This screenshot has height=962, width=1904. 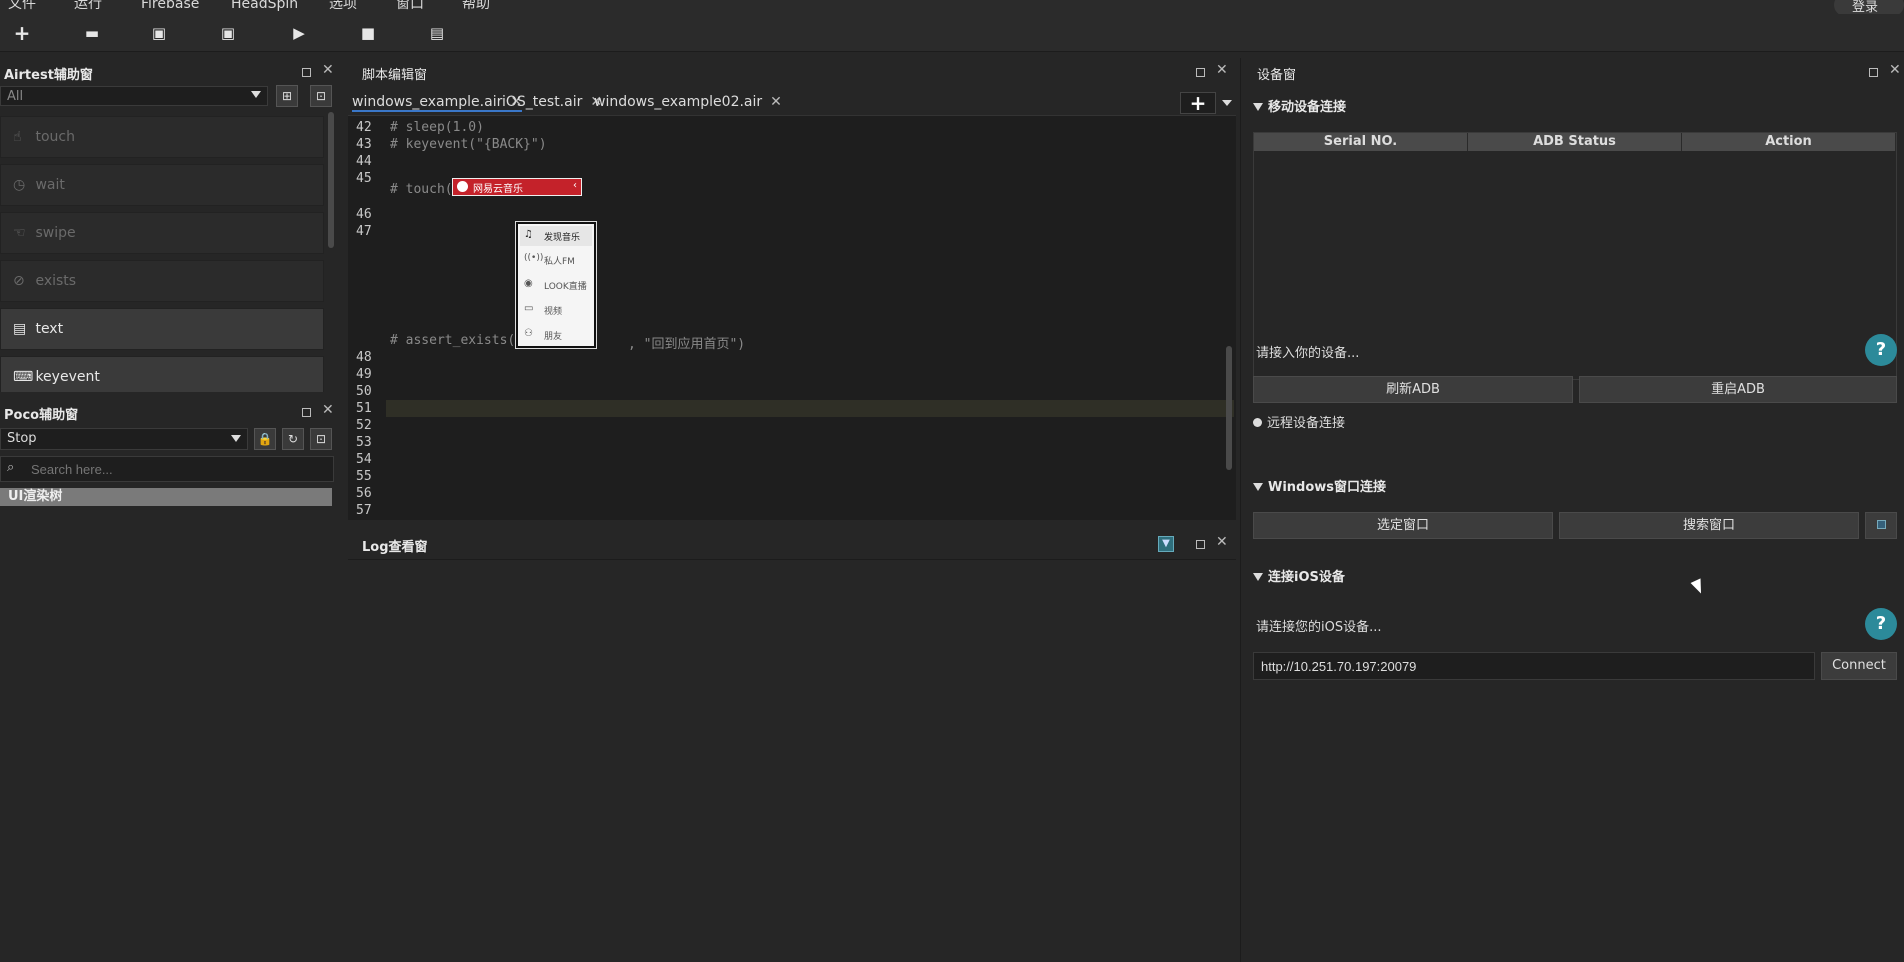 I want to click on new-tab-button: +, so click(x=1198, y=103).